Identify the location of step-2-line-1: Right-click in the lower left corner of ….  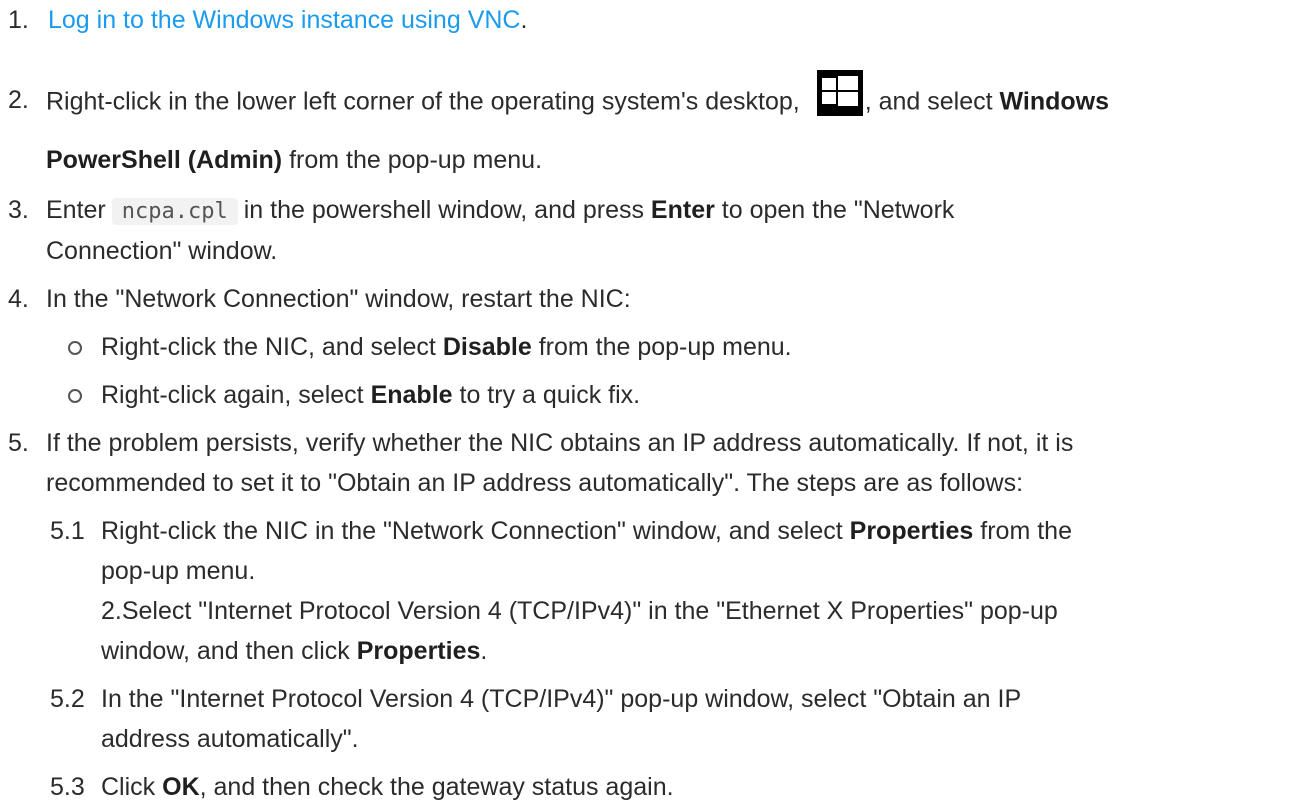
(578, 98).